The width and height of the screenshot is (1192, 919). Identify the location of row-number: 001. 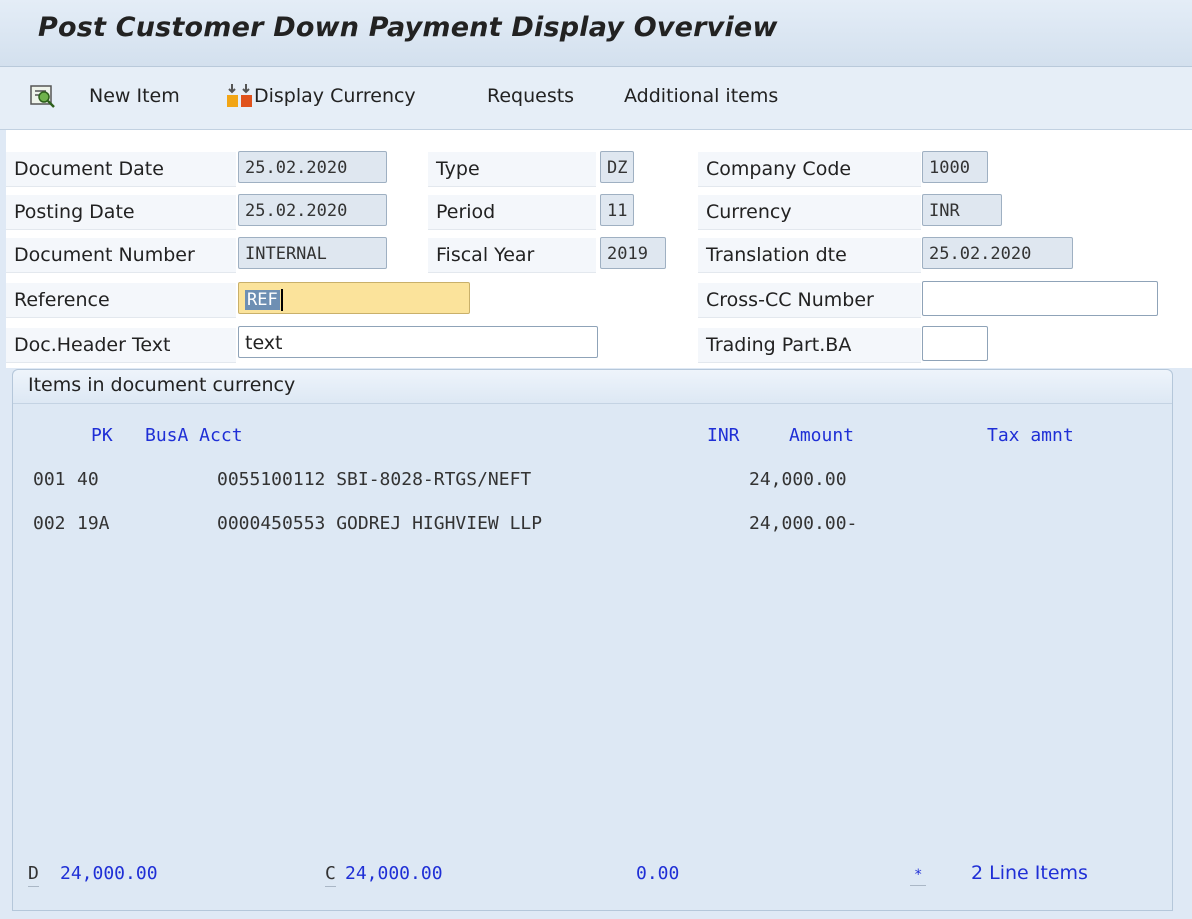
(49, 479).